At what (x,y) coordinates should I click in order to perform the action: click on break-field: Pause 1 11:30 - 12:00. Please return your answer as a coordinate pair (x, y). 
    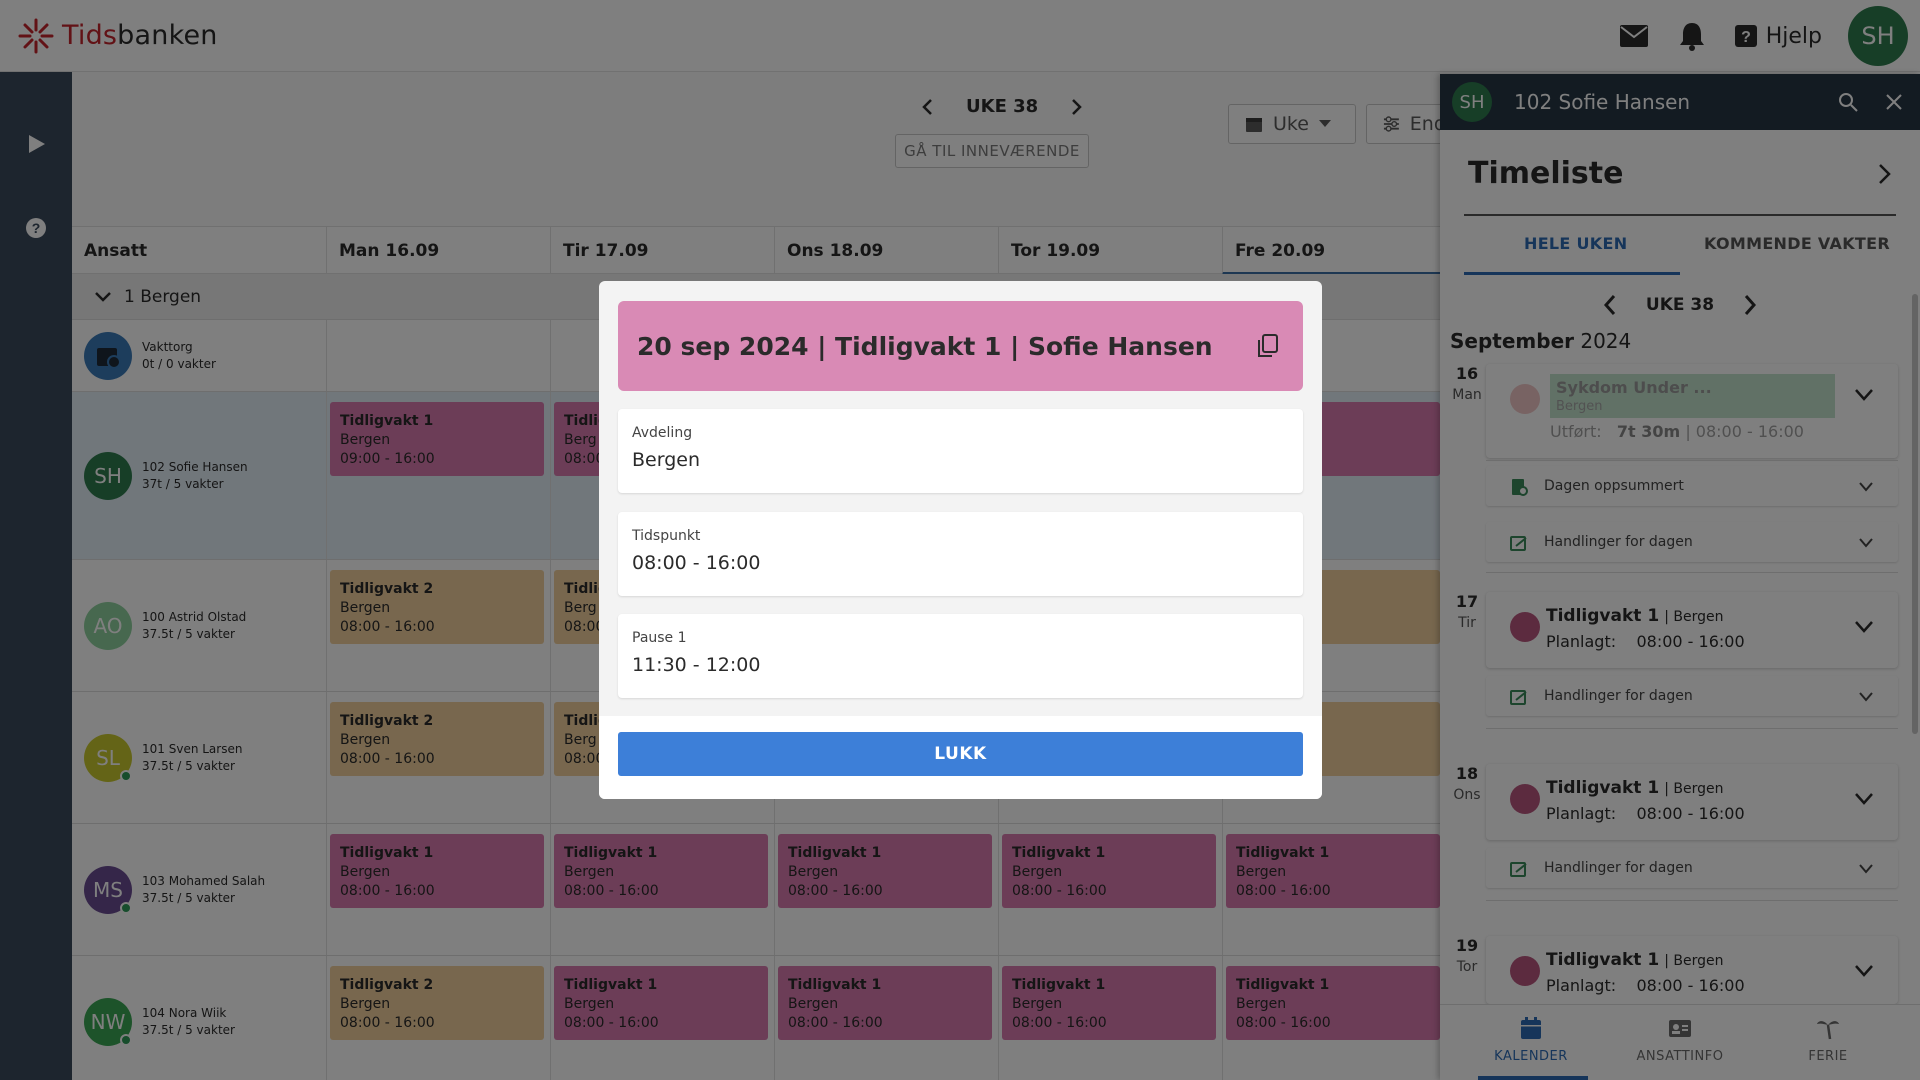
    Looking at the image, I should click on (960, 656).